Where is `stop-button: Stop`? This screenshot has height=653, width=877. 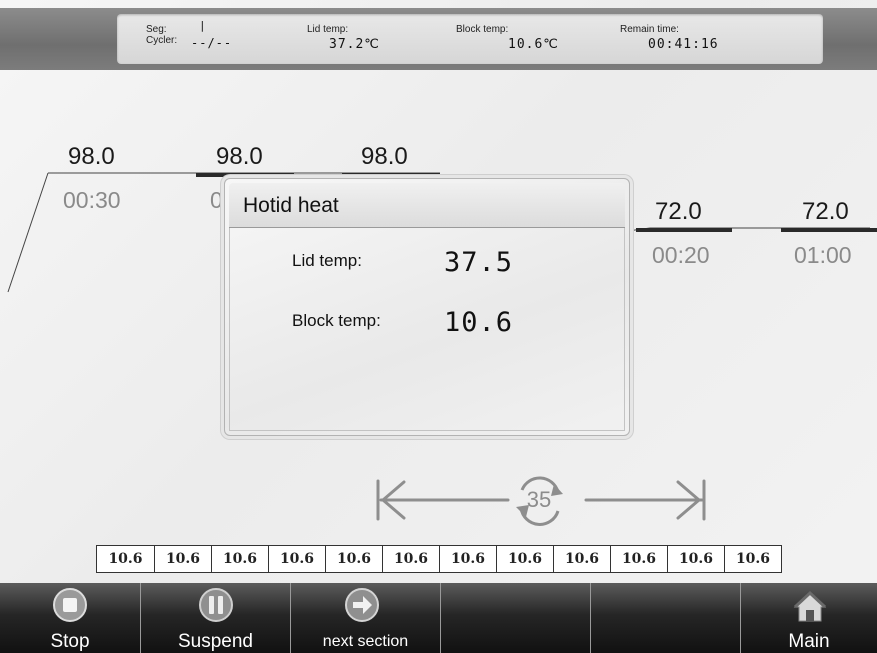
stop-button: Stop is located at coordinates (70, 618).